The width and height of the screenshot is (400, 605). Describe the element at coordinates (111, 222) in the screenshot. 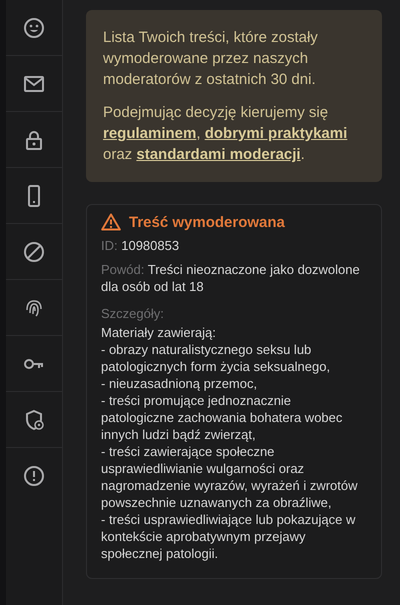

I see `warning-icon` at that location.